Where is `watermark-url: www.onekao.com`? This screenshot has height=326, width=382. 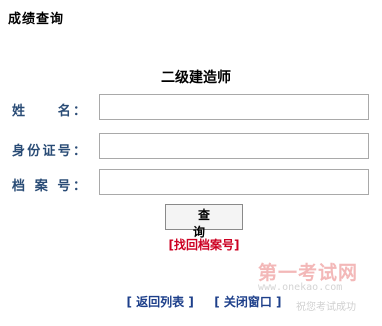
watermark-url: www.onekao.com is located at coordinates (300, 287).